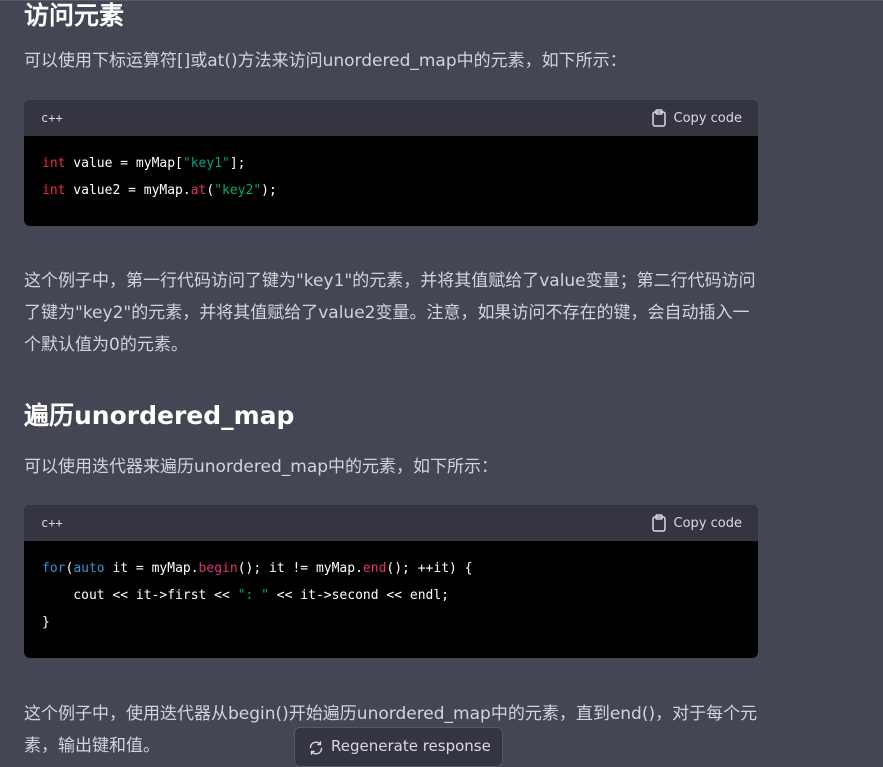 This screenshot has height=767, width=883. Describe the element at coordinates (374, 568) in the screenshot. I see `code-token: end` at that location.